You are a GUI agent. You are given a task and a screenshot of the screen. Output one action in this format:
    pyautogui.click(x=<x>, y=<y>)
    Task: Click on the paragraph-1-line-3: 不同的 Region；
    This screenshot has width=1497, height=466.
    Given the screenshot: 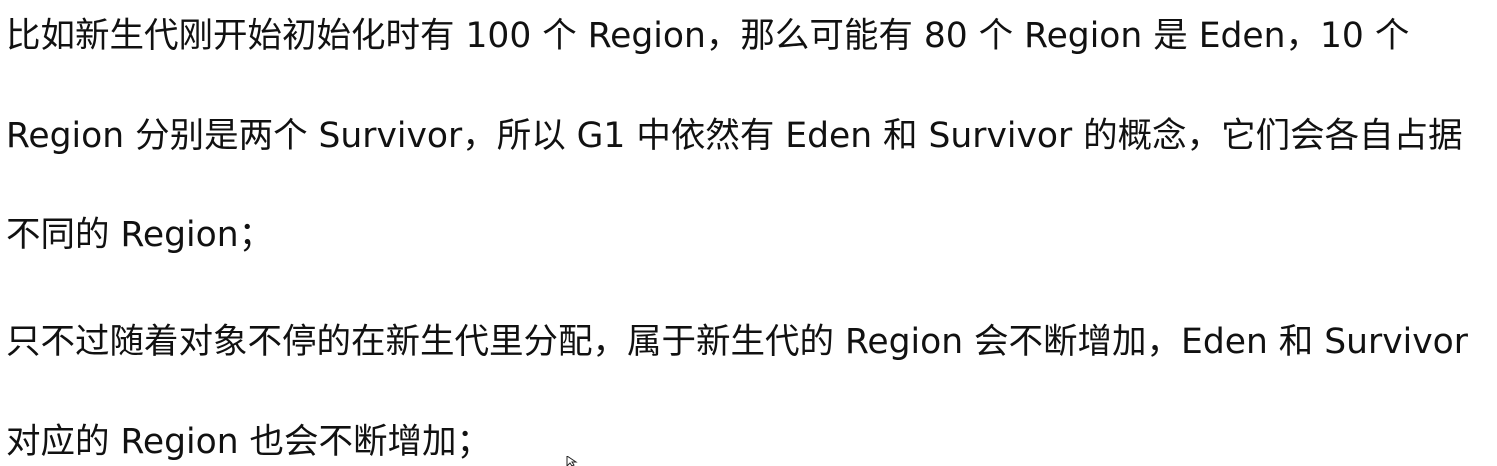 What is the action you would take?
    pyautogui.click(x=140, y=235)
    